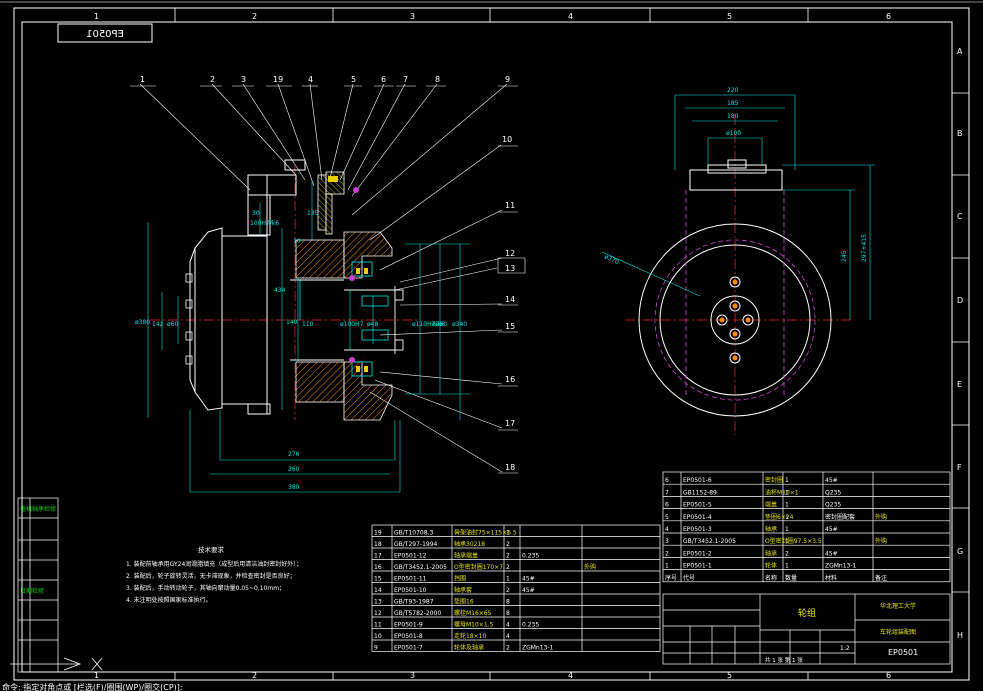  Describe the element at coordinates (570, 675) in the screenshot. I see `grid-col-4-bottom: 4` at that location.